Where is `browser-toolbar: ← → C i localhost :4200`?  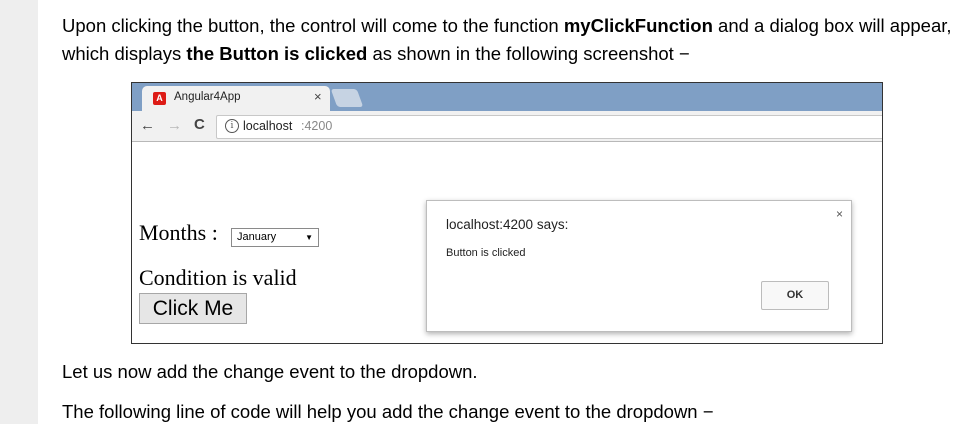 browser-toolbar: ← → C i localhost :4200 is located at coordinates (507, 126).